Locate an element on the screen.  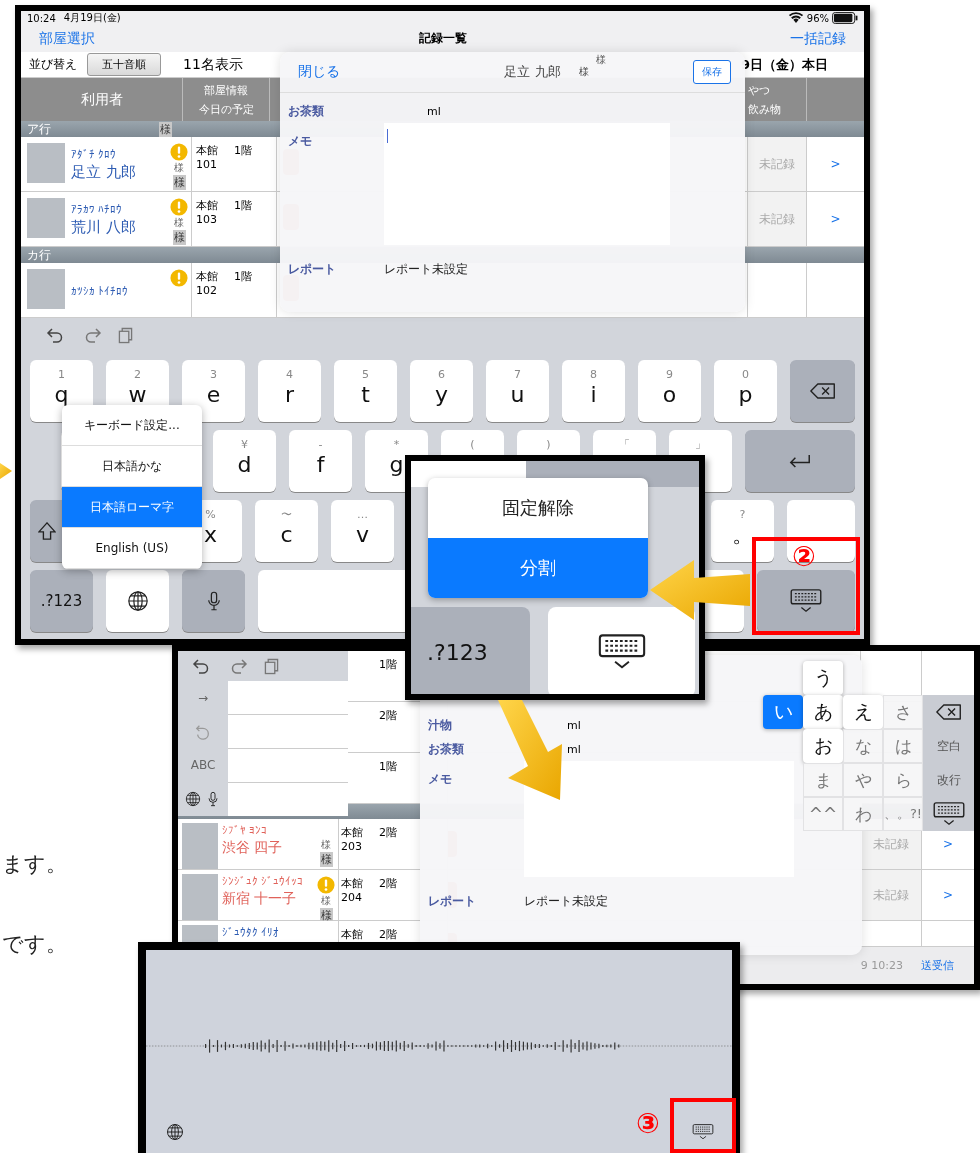
name-reading: ｼﾞｭｳﾀｸ ｲﾘｵ is located at coordinates (251, 932).